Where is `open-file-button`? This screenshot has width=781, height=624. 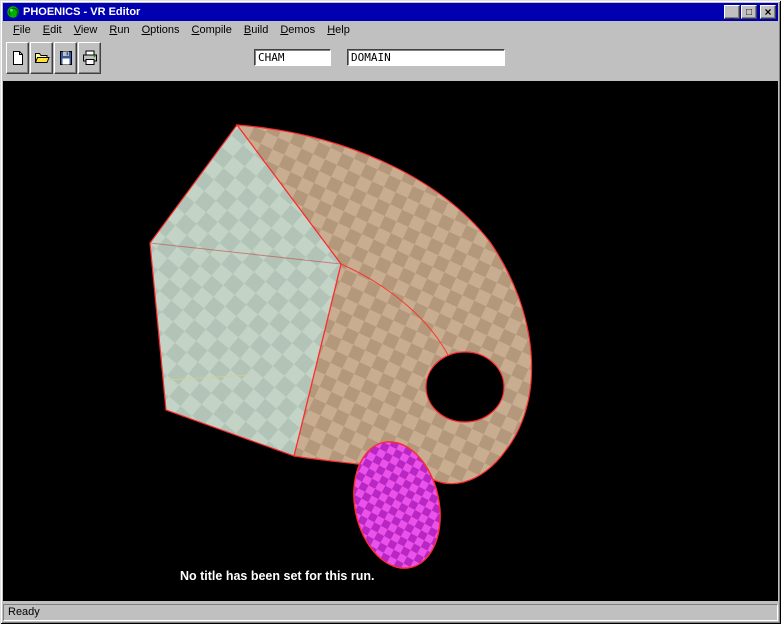
open-file-button is located at coordinates (41, 58).